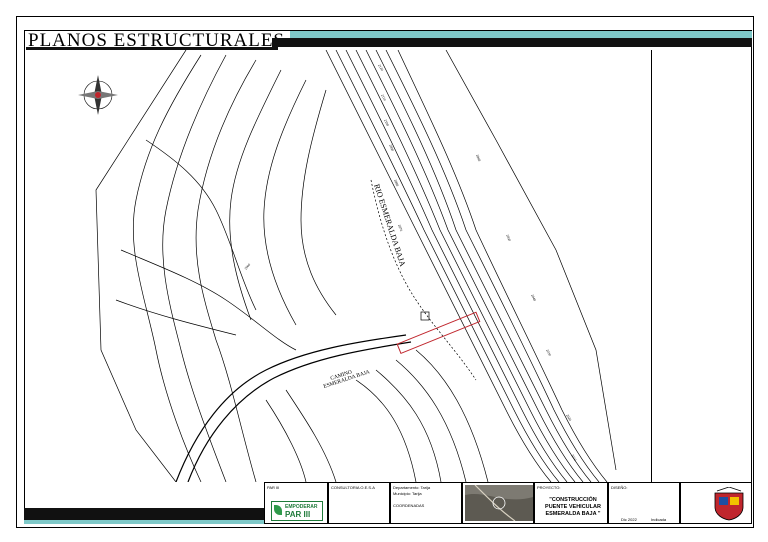 The width and height of the screenshot is (768, 542). I want to click on contour-label: 2030, so click(548, 353).